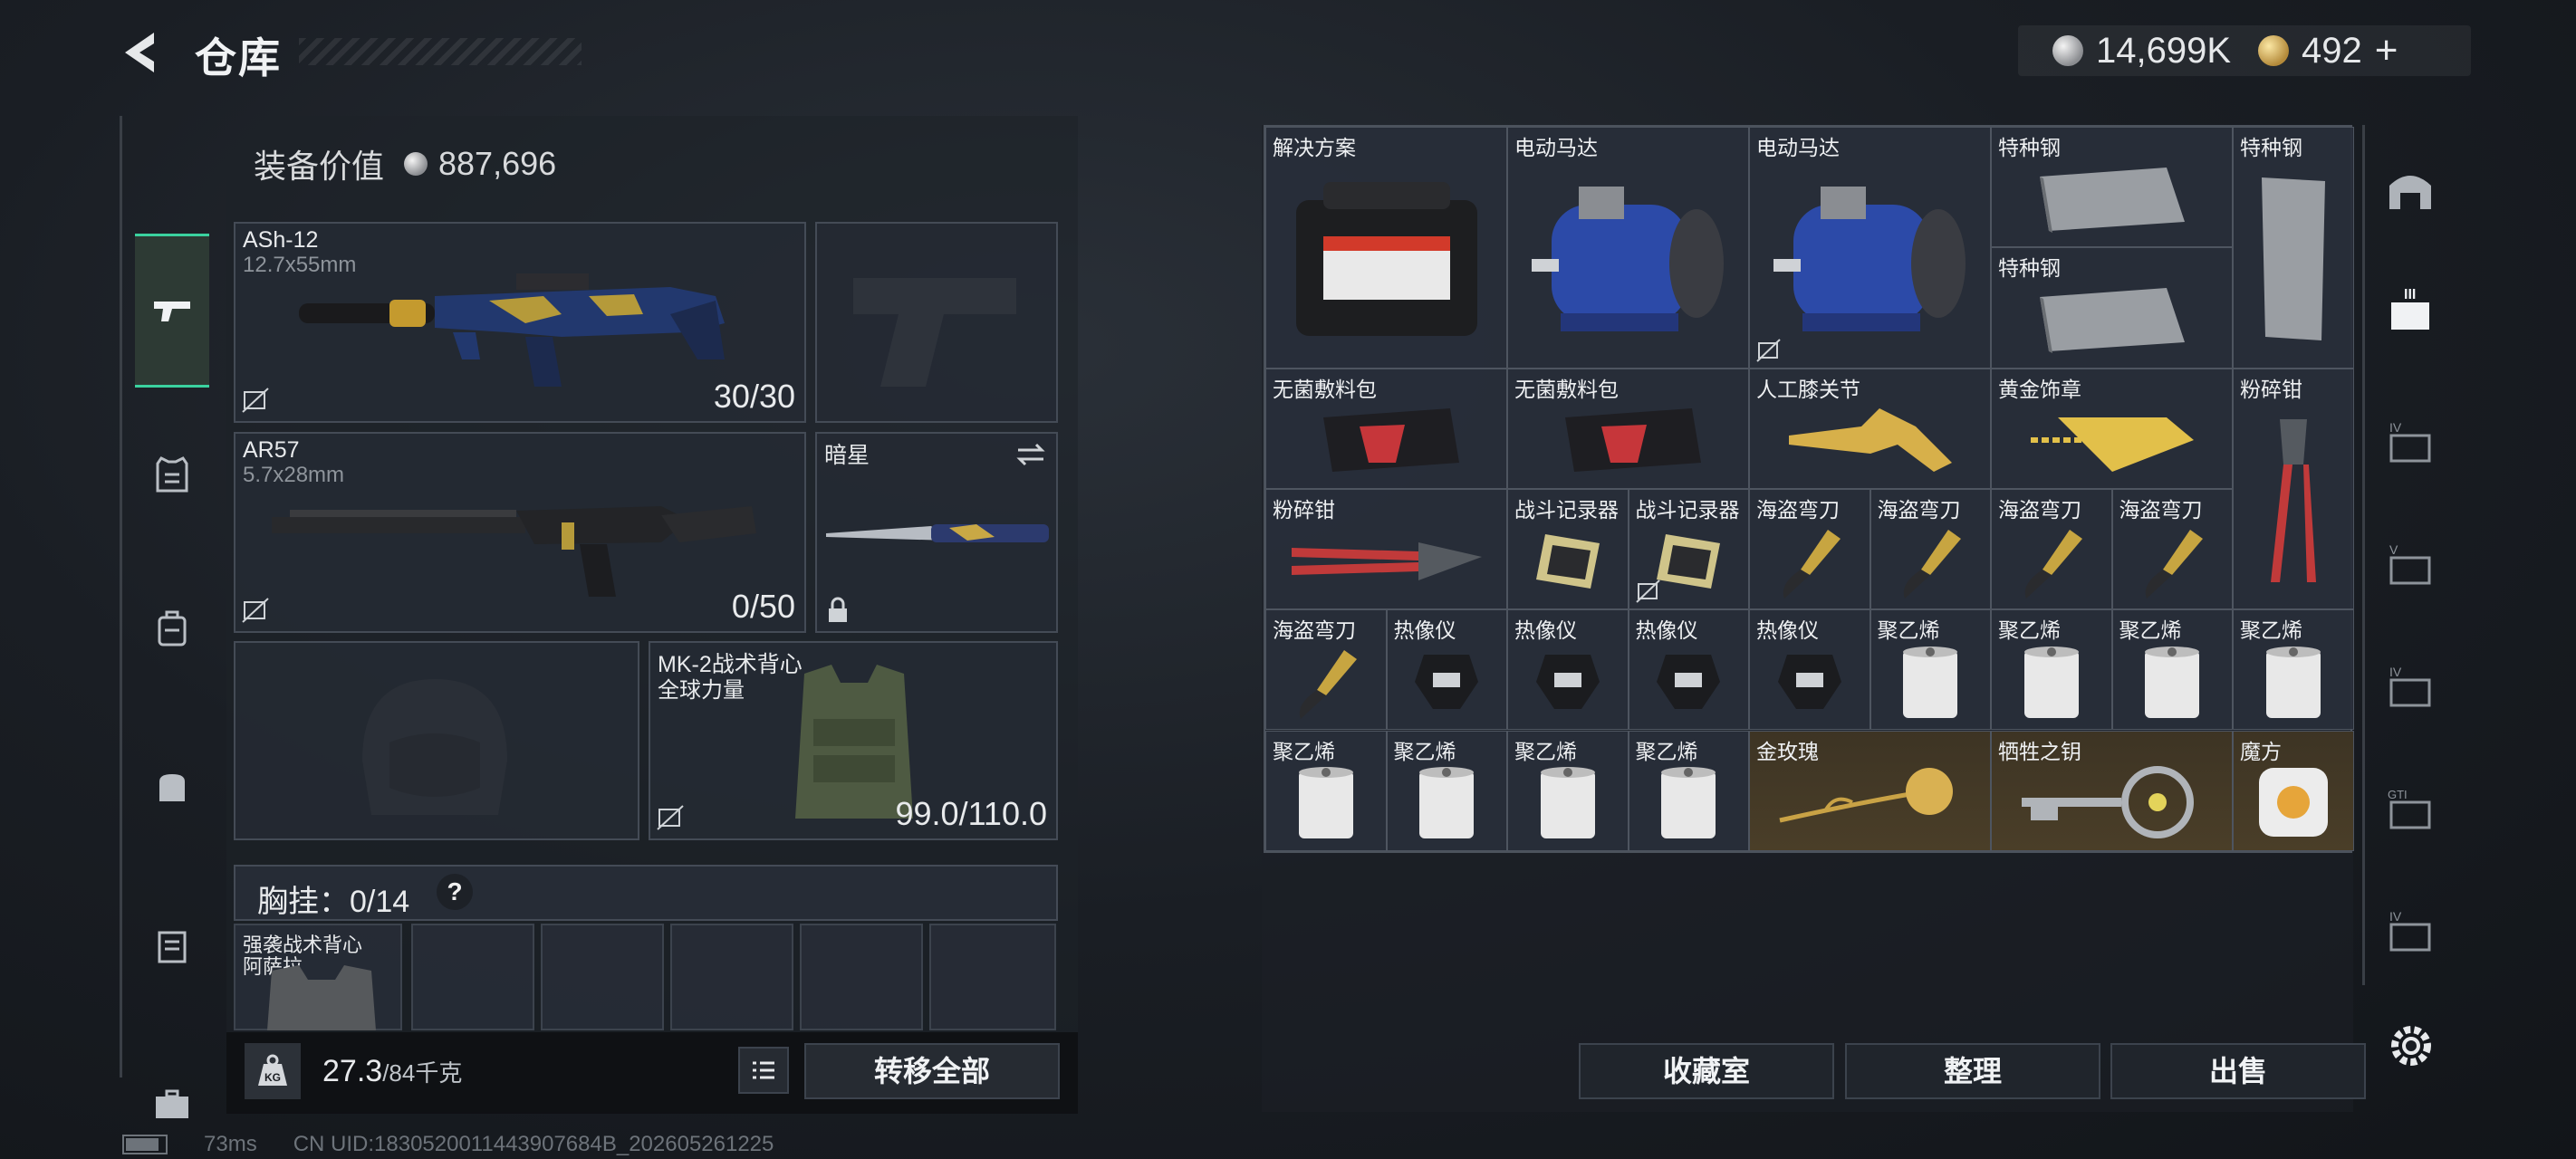  Describe the element at coordinates (2112, 429) in the screenshot. I see `warehouse-item-emblem: 黄金饰章` at that location.